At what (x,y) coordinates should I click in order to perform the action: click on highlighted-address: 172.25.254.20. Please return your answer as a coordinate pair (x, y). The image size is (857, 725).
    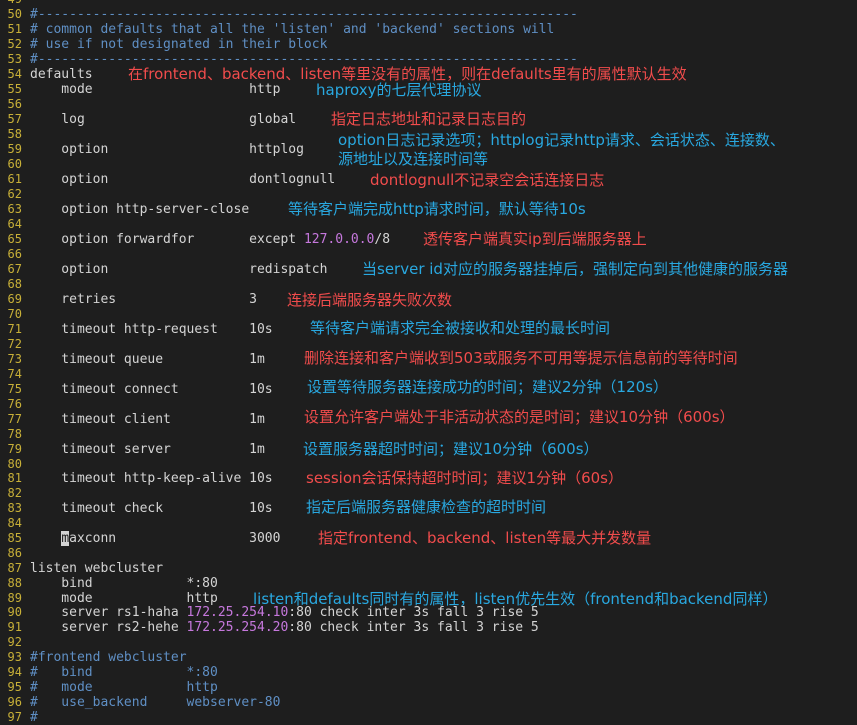
    Looking at the image, I should click on (237, 627).